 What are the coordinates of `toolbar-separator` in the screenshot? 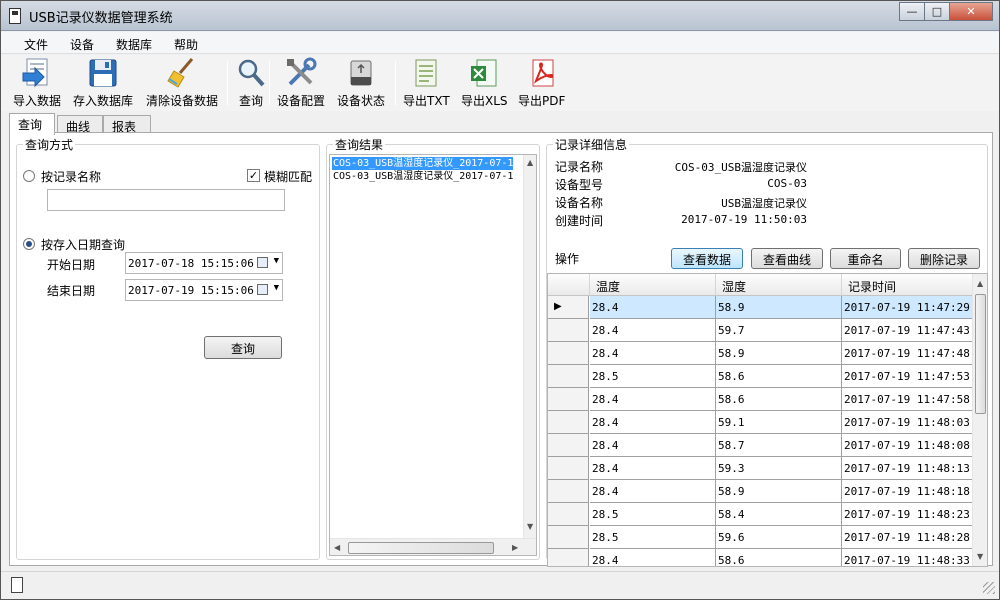 It's located at (395, 83).